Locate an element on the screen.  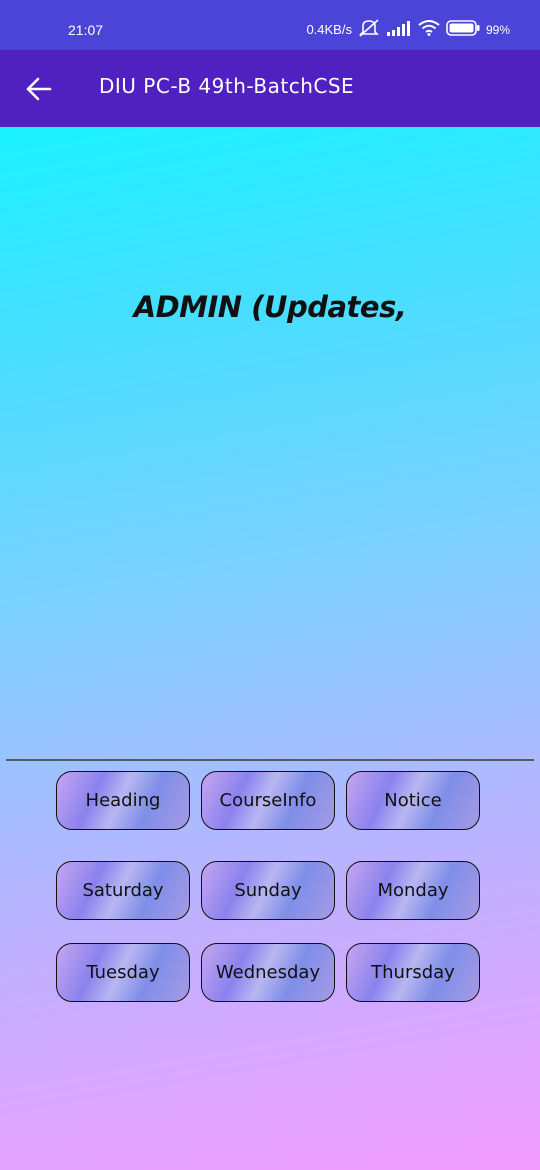
back-button is located at coordinates (39, 89).